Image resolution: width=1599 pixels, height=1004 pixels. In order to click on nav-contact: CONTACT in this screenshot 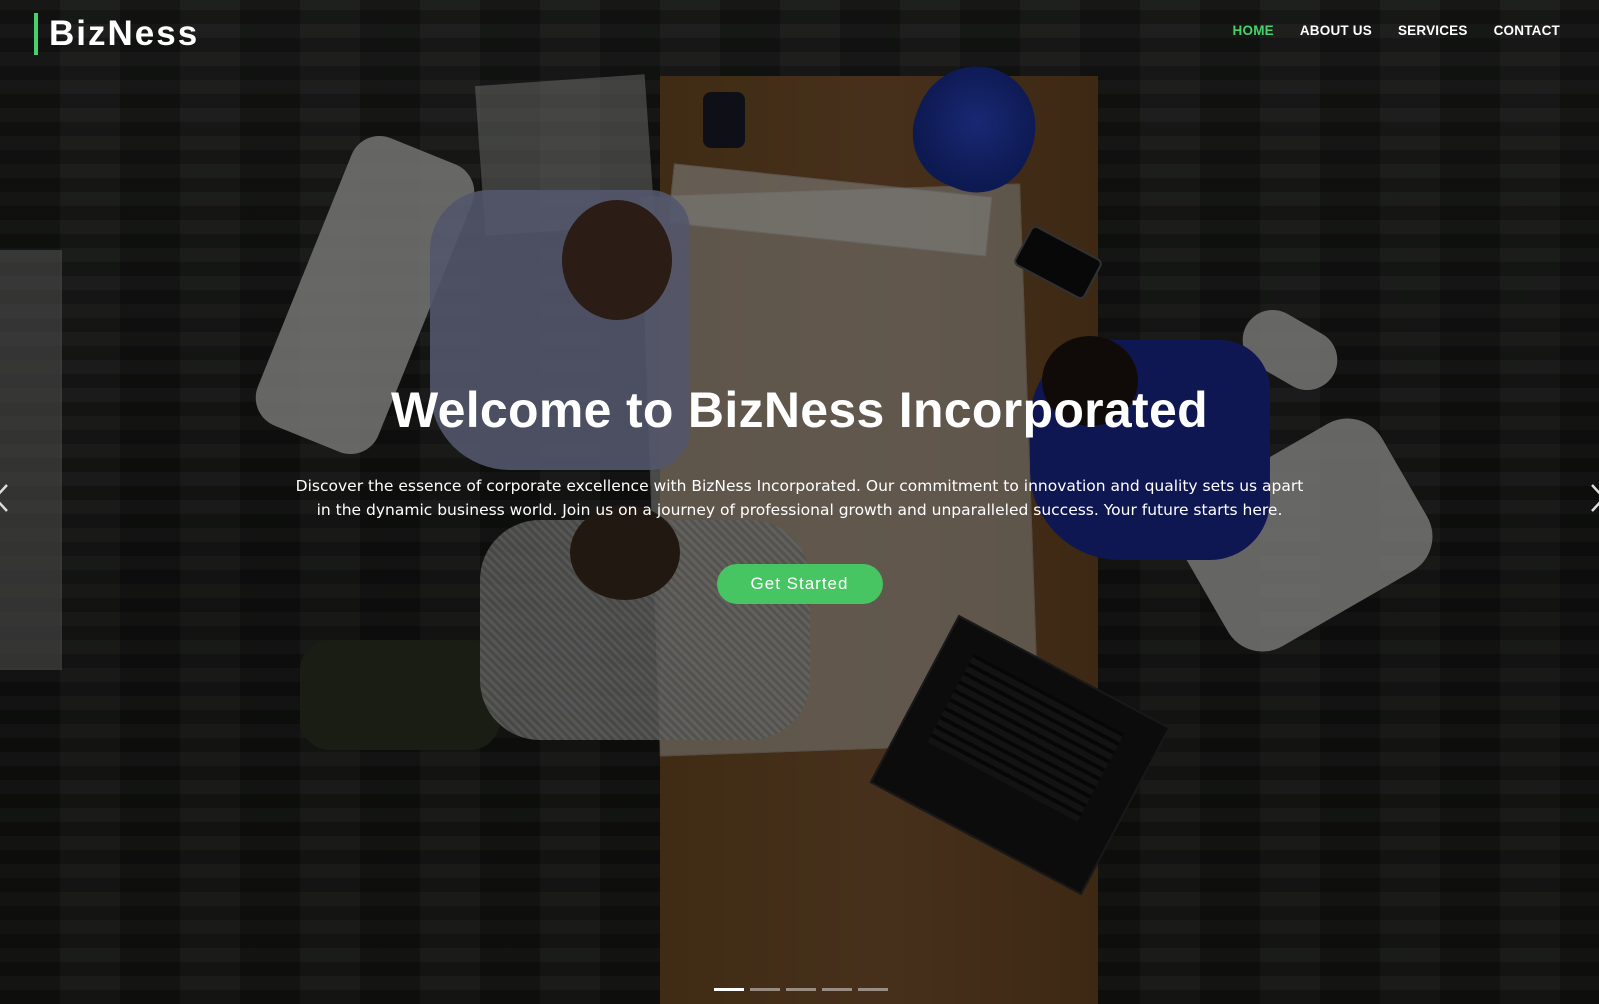, I will do `click(1527, 31)`.